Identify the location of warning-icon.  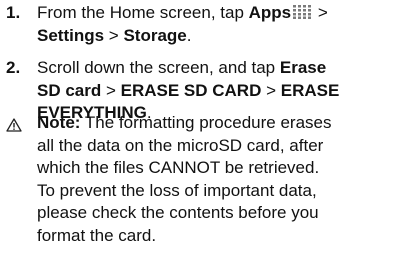
(14, 124).